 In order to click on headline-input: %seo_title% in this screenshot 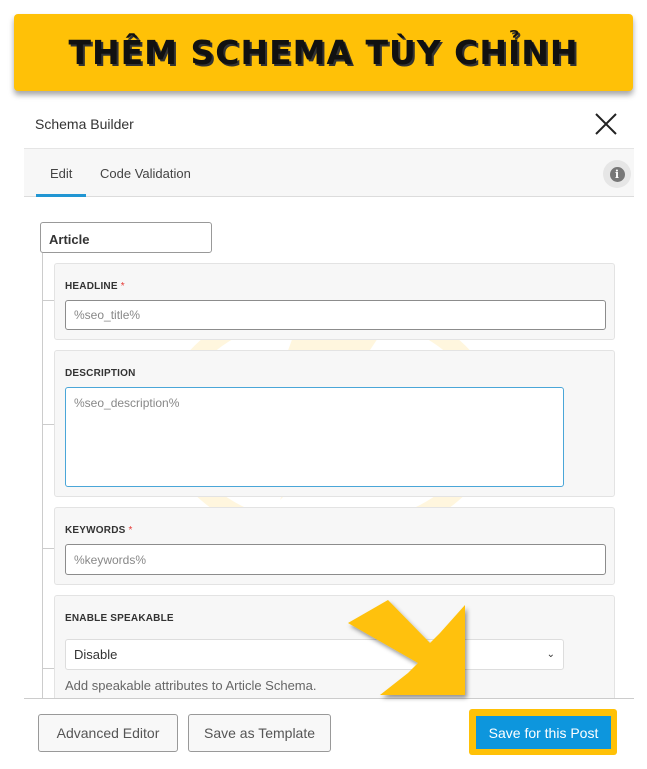, I will do `click(335, 315)`.